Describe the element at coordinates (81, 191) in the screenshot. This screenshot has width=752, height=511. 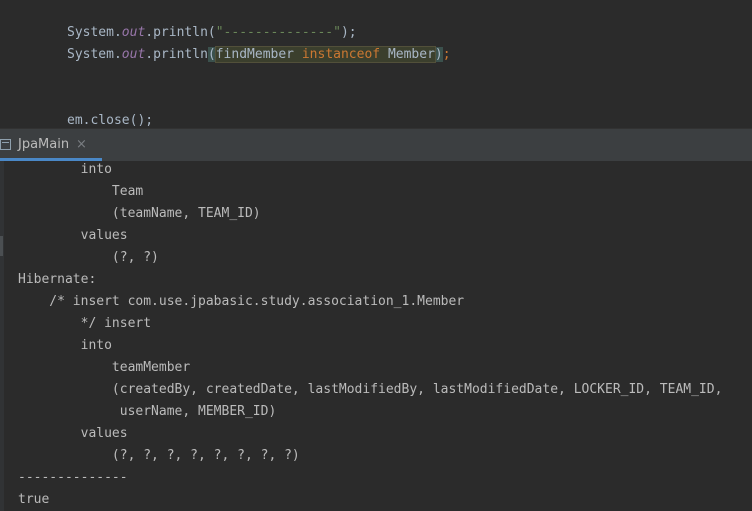
I see `console-line: Team` at that location.